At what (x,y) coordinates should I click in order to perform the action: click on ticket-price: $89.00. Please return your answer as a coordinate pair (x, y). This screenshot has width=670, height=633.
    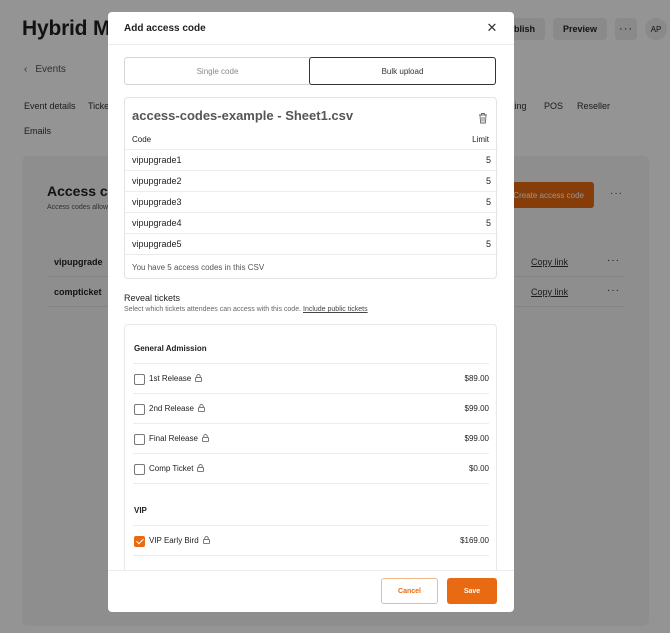
    Looking at the image, I should click on (476, 378).